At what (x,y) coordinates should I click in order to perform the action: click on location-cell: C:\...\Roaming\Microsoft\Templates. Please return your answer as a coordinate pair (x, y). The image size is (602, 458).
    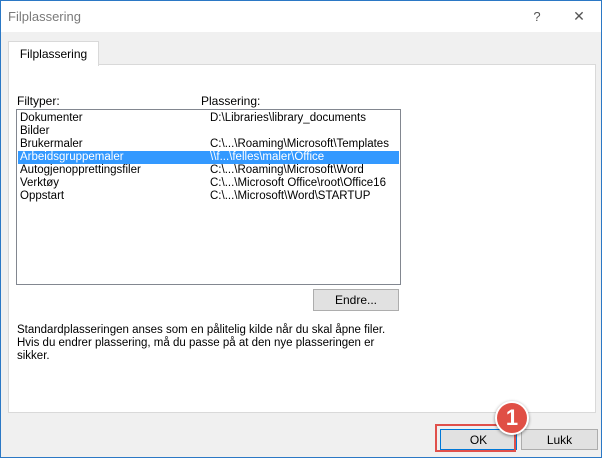
    Looking at the image, I should click on (299, 144).